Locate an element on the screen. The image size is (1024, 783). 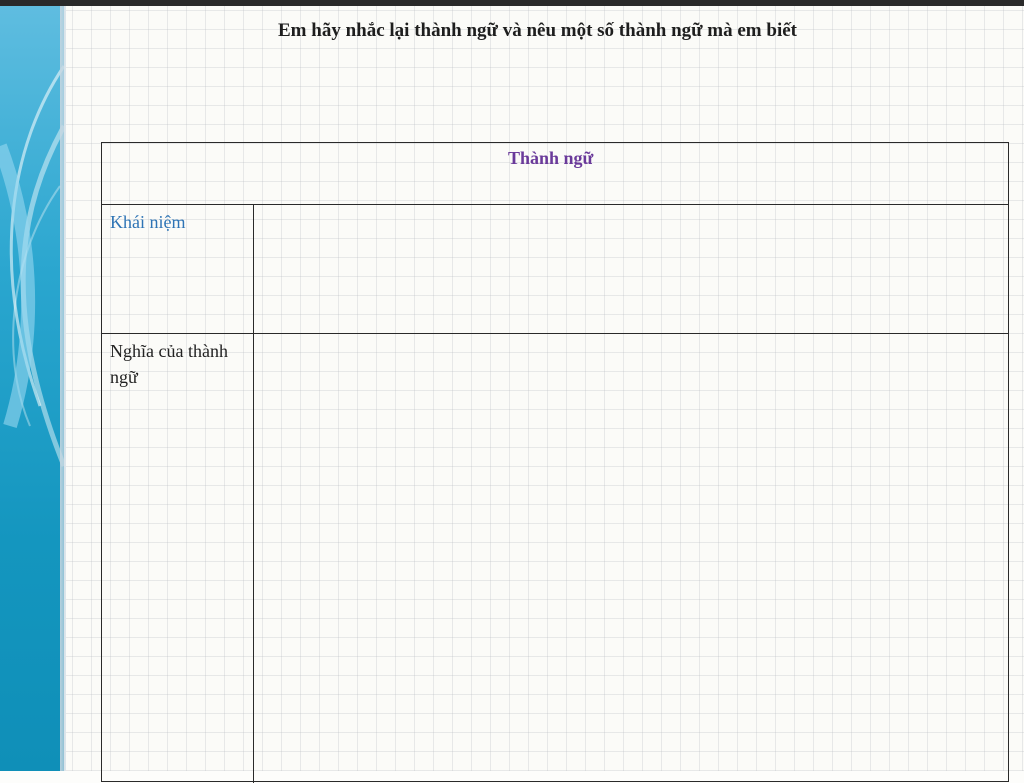
concept-label: Khái niệm is located at coordinates (178, 269).